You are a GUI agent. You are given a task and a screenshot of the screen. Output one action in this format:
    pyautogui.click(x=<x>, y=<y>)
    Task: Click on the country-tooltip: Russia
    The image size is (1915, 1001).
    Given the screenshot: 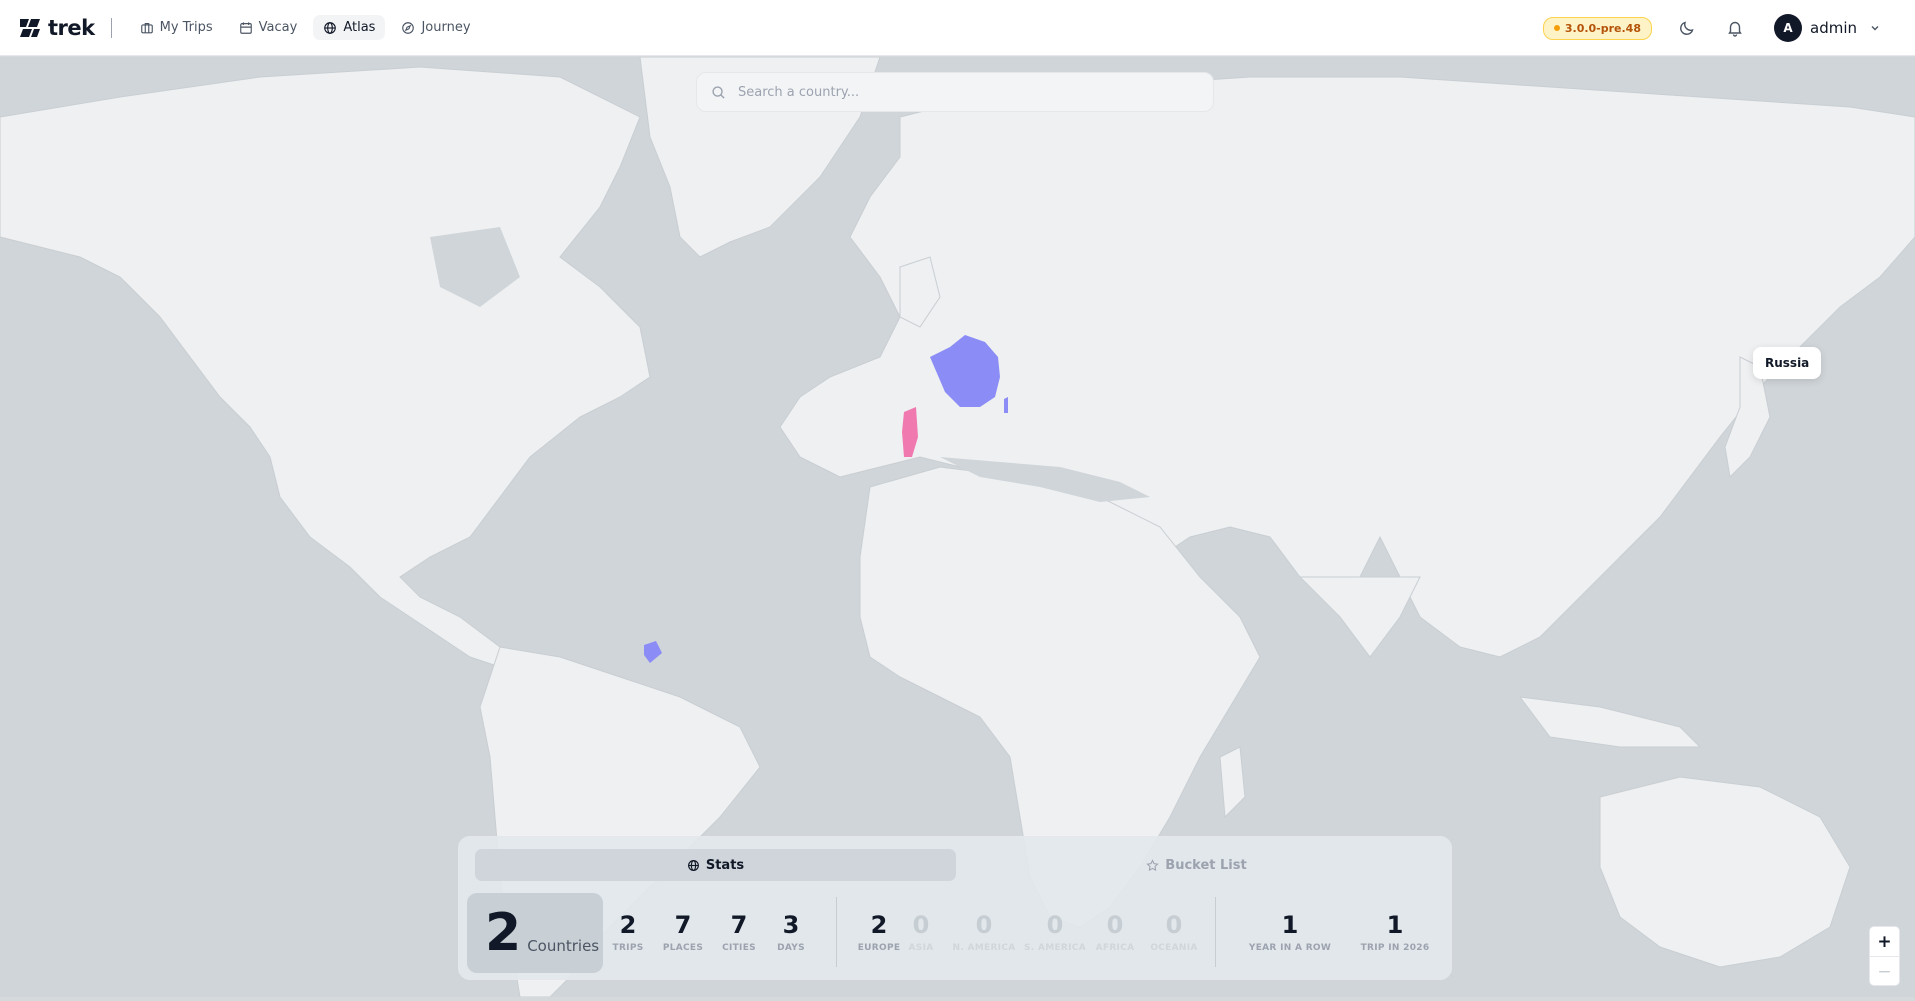 What is the action you would take?
    pyautogui.click(x=1787, y=363)
    